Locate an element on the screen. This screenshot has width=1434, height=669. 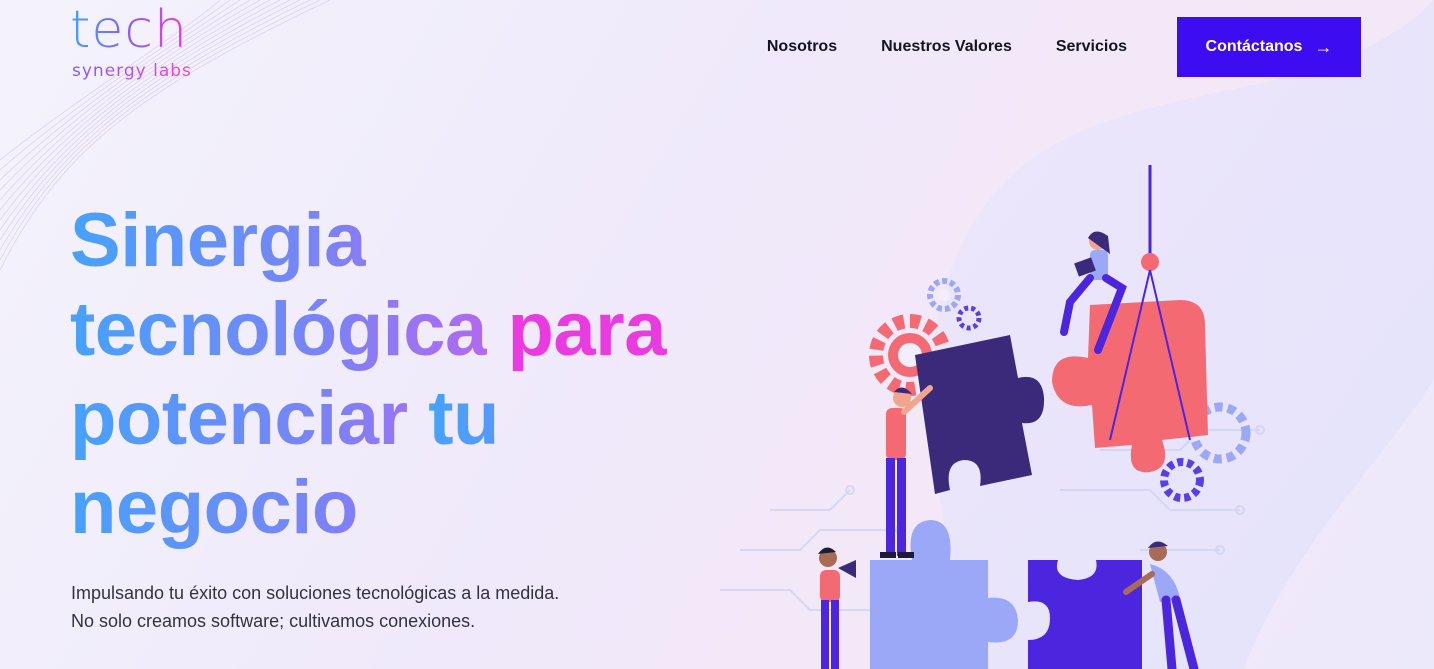
hero-title-word: potenciar is located at coordinates (239, 418).